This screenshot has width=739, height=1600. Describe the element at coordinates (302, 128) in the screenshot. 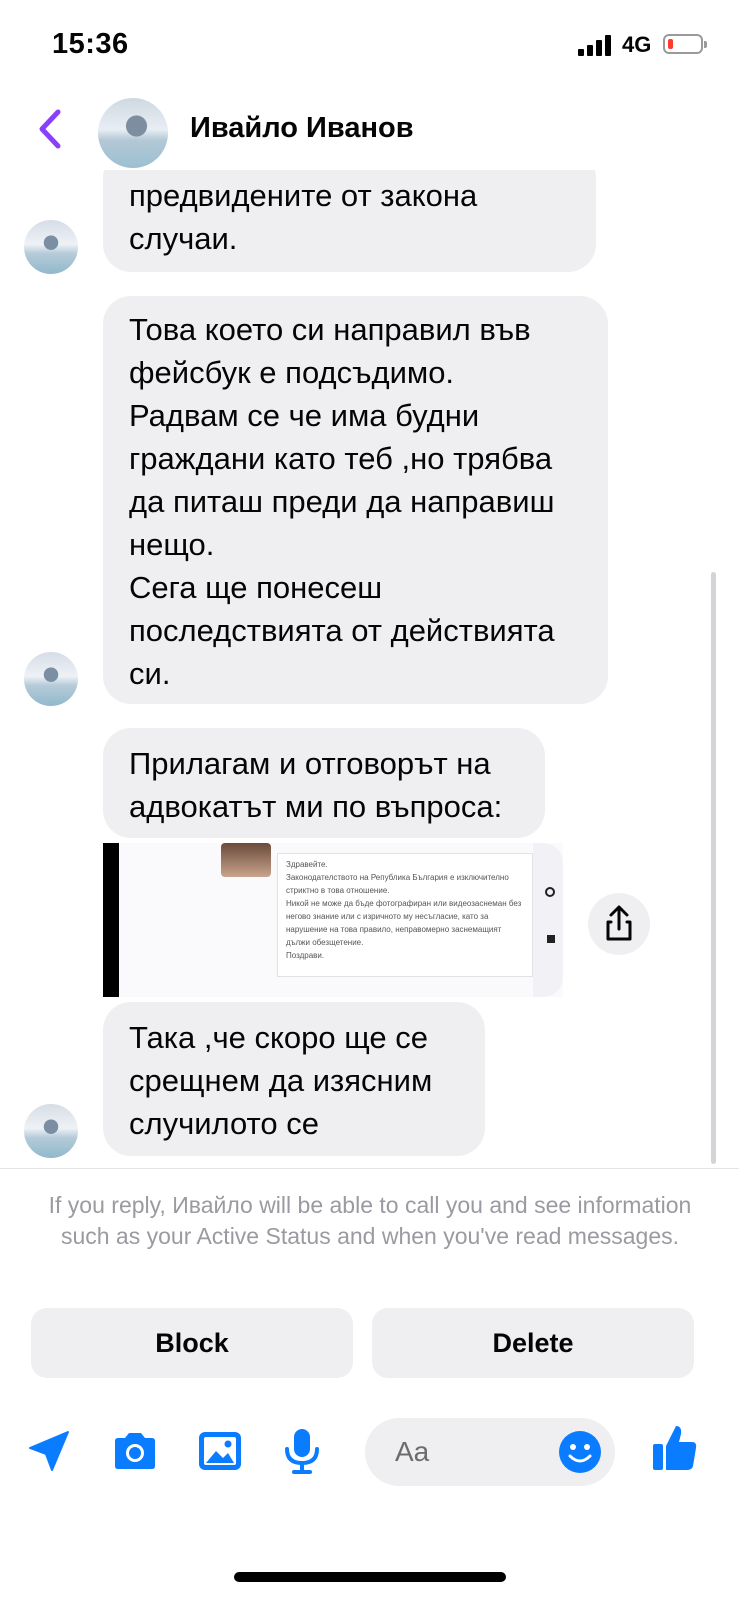

I see `contact-name: Ивайло Иванов` at that location.